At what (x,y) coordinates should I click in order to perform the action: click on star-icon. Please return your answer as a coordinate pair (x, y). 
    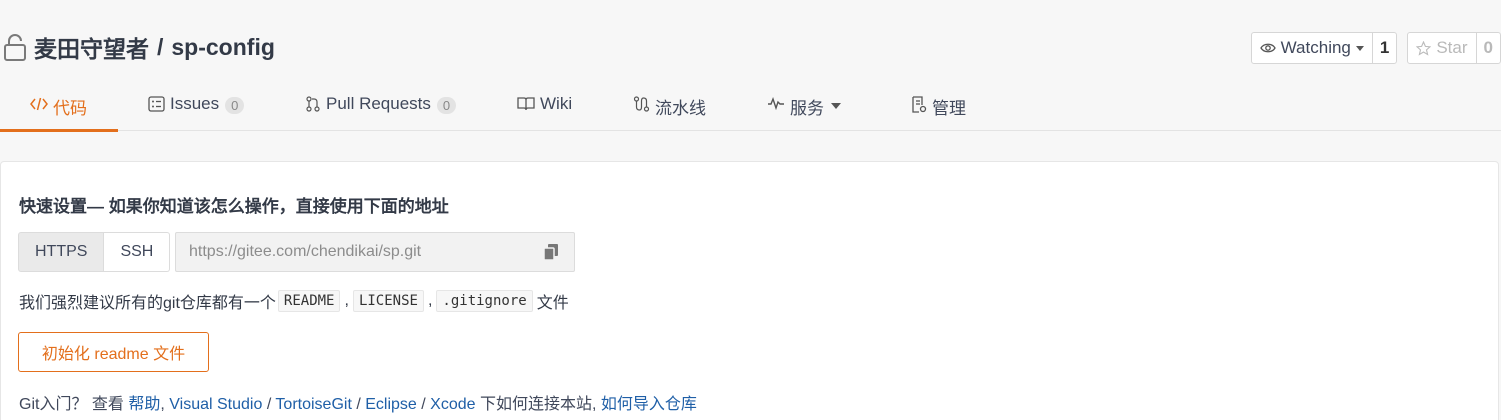
    Looking at the image, I should click on (1424, 48).